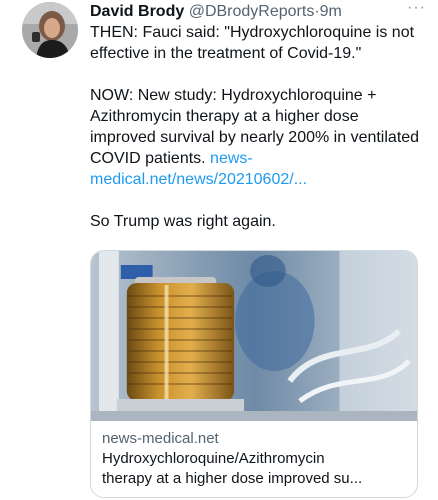 This screenshot has height=500, width=438. What do you see at coordinates (416, 8) in the screenshot?
I see `more-dots-icon: ···` at bounding box center [416, 8].